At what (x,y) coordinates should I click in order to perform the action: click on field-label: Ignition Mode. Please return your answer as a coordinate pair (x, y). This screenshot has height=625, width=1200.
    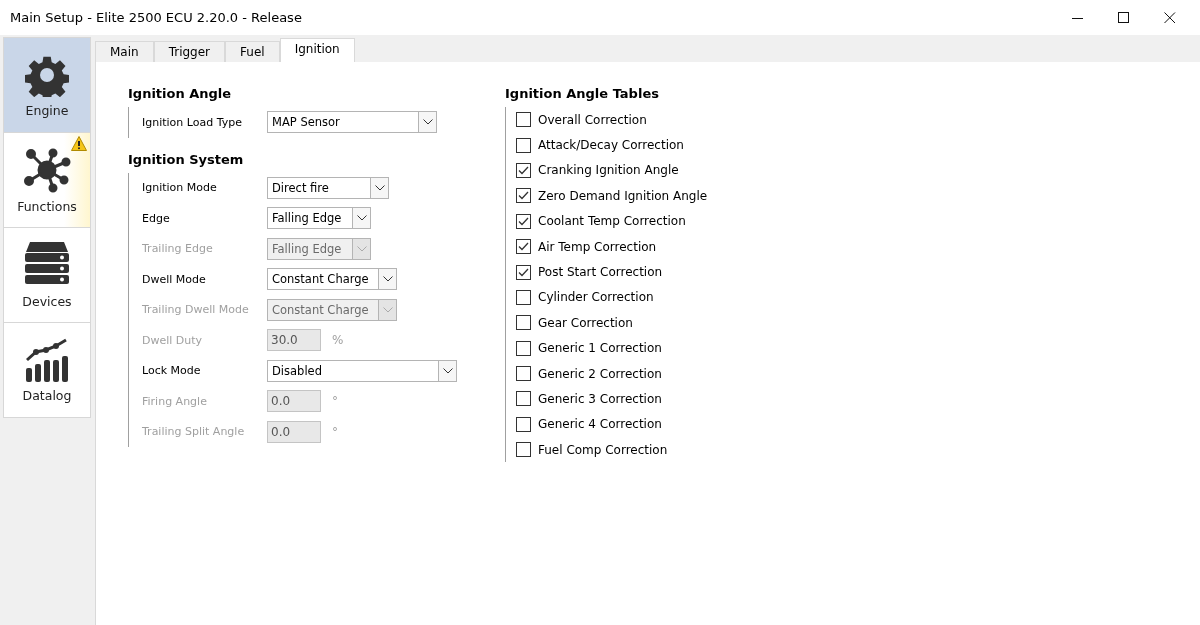
    Looking at the image, I should click on (180, 188).